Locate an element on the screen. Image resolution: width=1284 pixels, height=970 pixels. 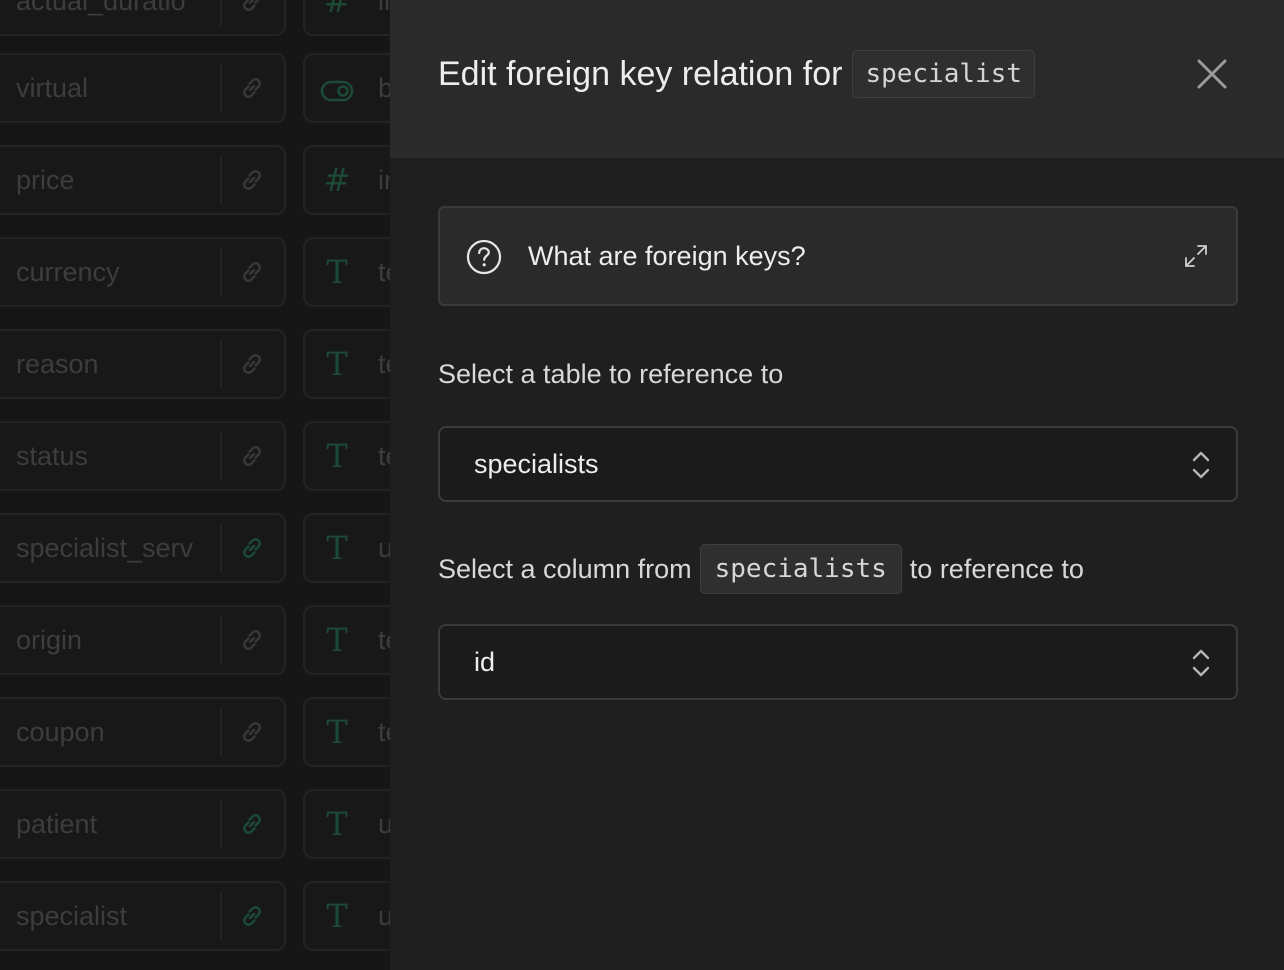
column-name: specialist is located at coordinates (72, 916).